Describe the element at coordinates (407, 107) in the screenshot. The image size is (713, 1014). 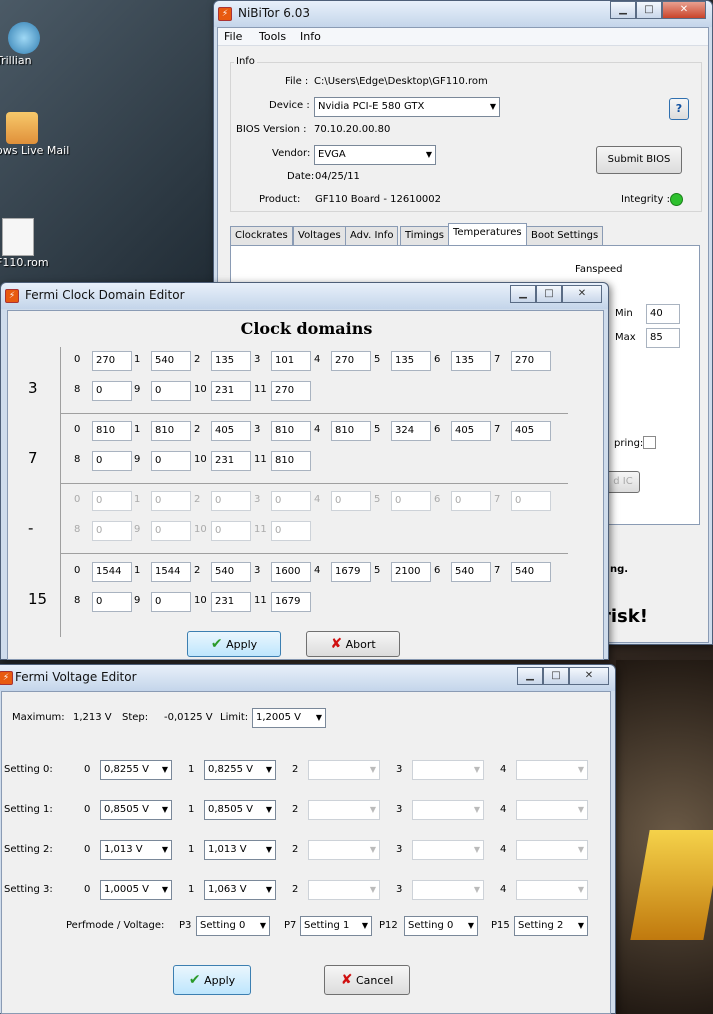
I see `device-select: Nvidia PCI-E 580 GTX ▼` at that location.